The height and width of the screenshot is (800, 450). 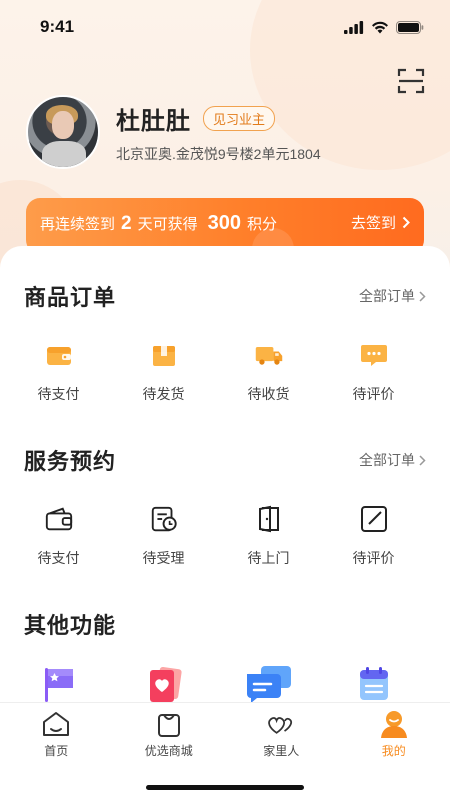 I want to click on status-time: 9:41, so click(x=57, y=26).